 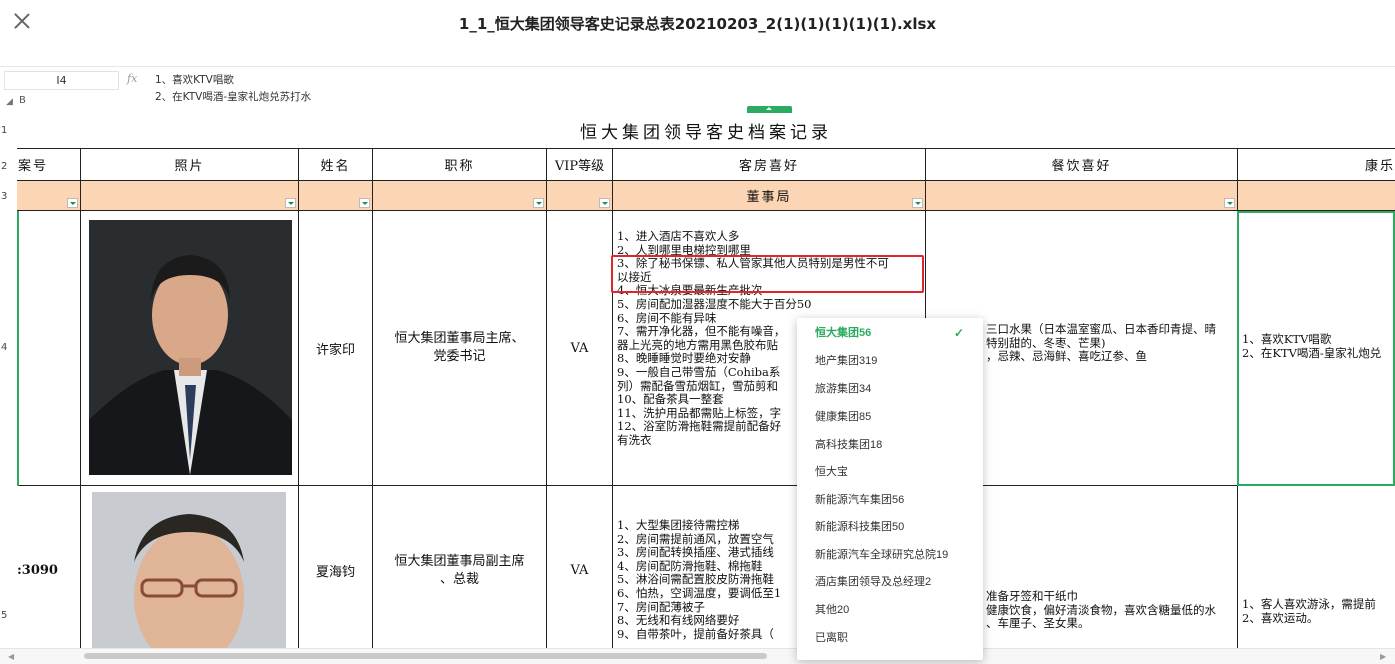 What do you see at coordinates (8, 130) in the screenshot?
I see `row-header: 1` at bounding box center [8, 130].